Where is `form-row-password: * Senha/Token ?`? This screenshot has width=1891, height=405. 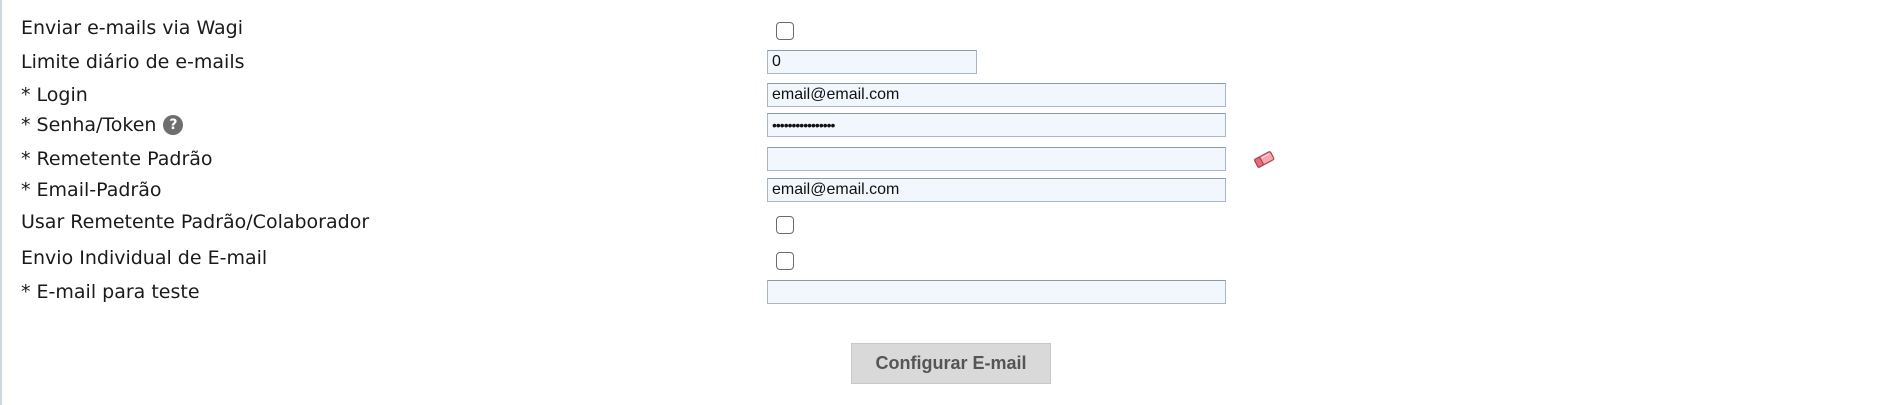 form-row-password: * Senha/Token ? is located at coordinates (945, 125).